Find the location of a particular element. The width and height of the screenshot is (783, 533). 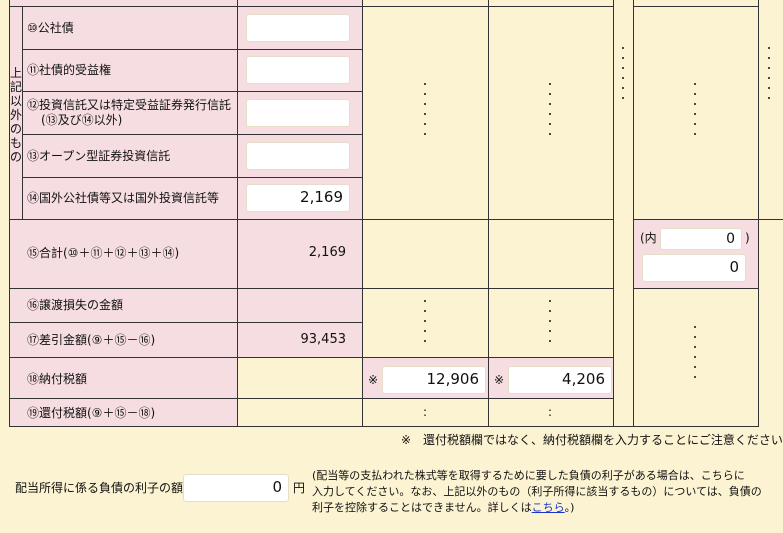

row11-label: ⑪社債的受益権 is located at coordinates (69, 70).